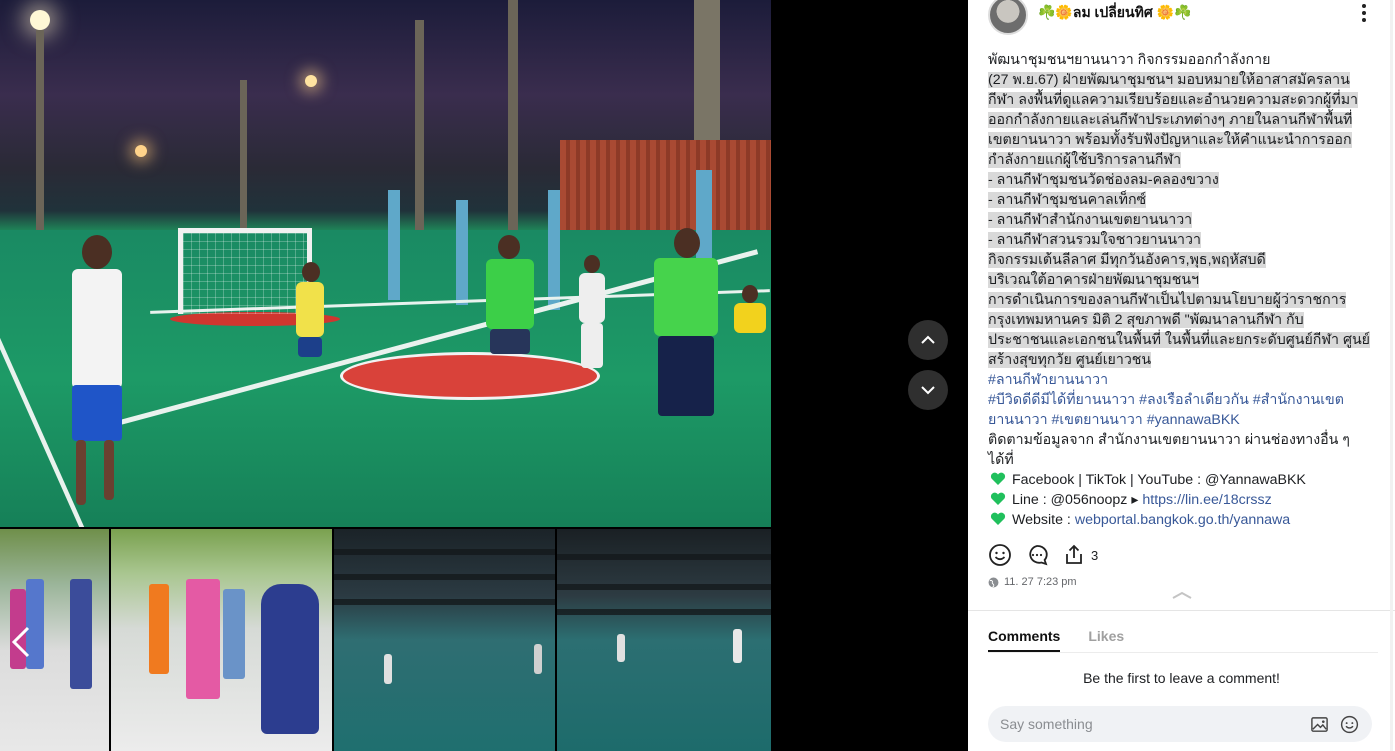 This screenshot has width=1395, height=751. Describe the element at coordinates (1206, 500) in the screenshot. I see `line-link: https://lin.ee/18crssz` at that location.